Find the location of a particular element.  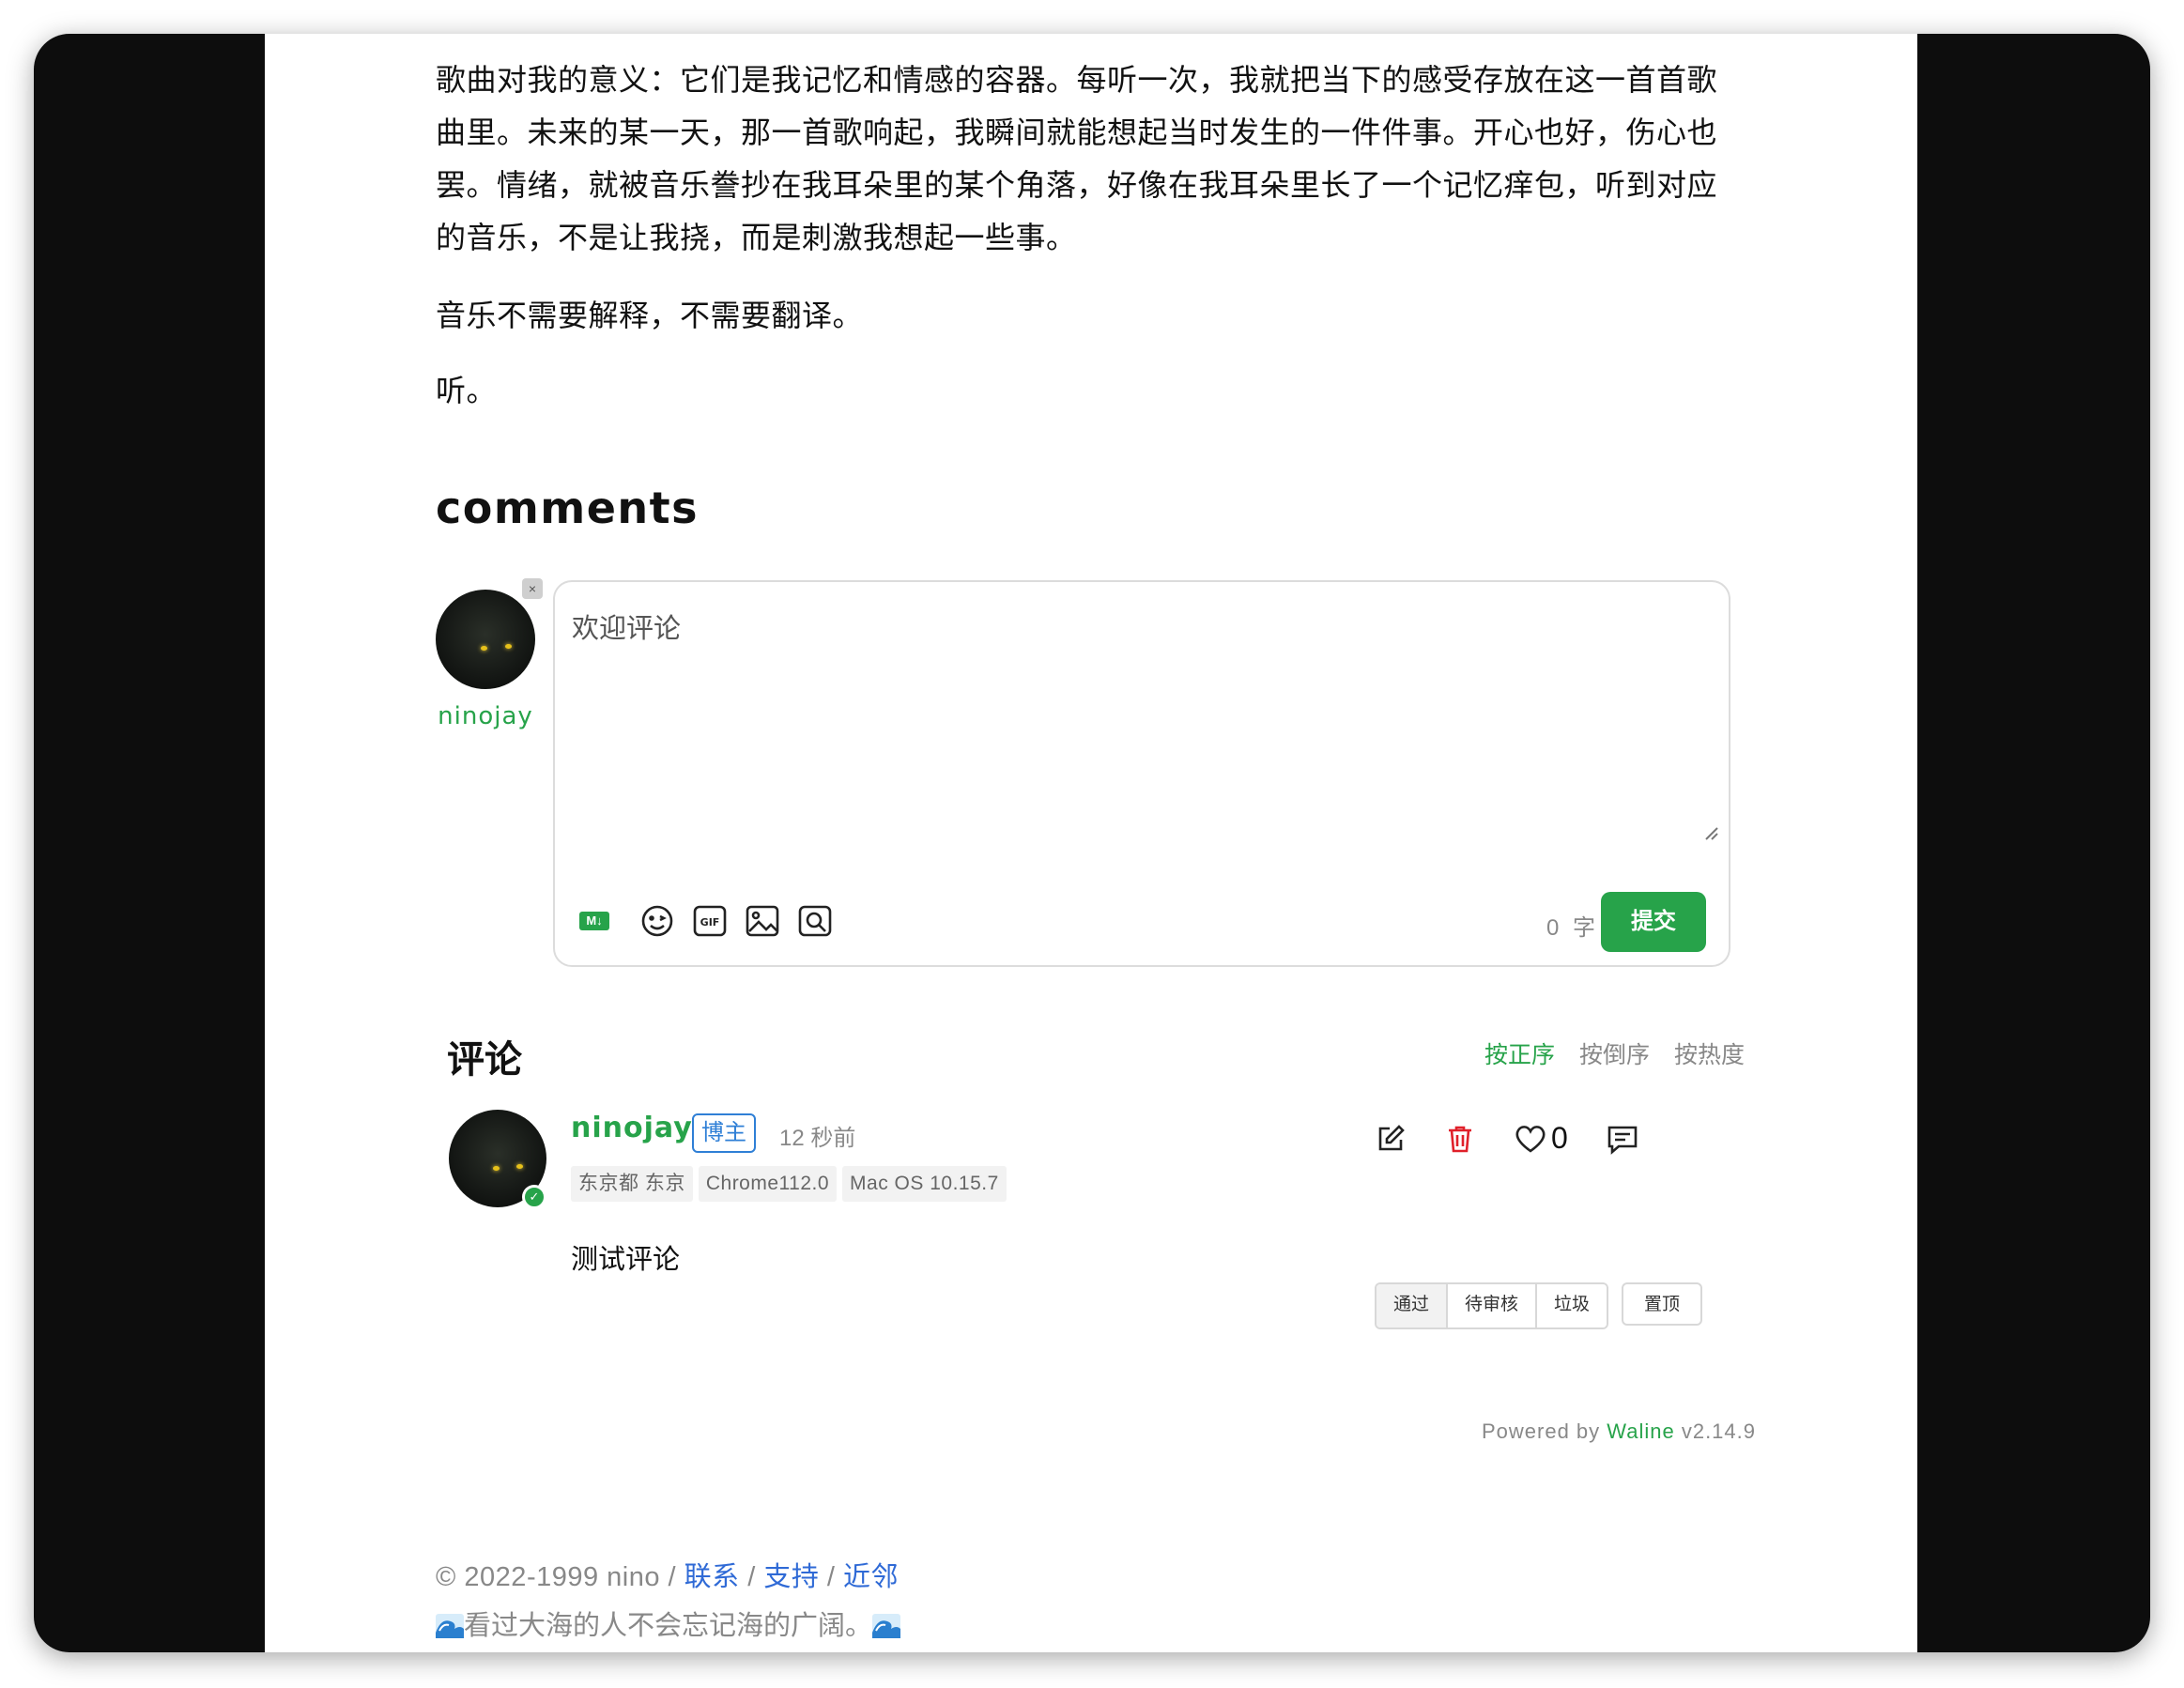

footer-tagline: 看过大海的人不会忘记海的广阔。 is located at coordinates (668, 1623).